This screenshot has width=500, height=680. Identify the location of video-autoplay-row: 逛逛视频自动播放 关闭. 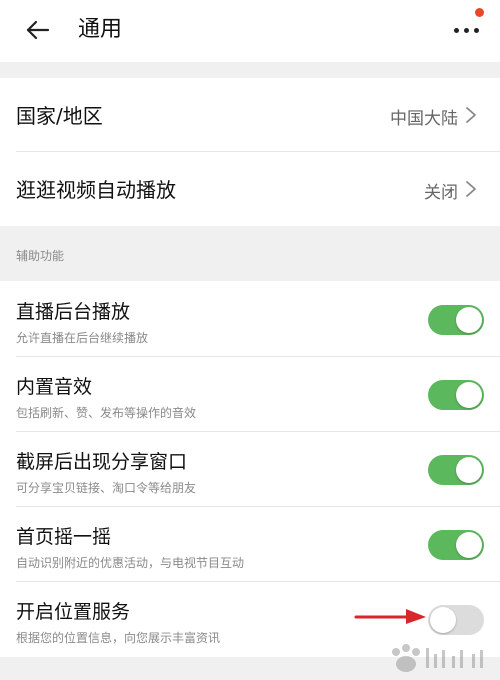
(250, 189).